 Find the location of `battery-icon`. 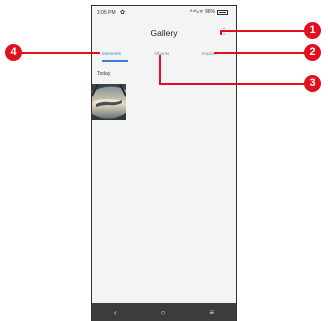

battery-icon is located at coordinates (222, 12).